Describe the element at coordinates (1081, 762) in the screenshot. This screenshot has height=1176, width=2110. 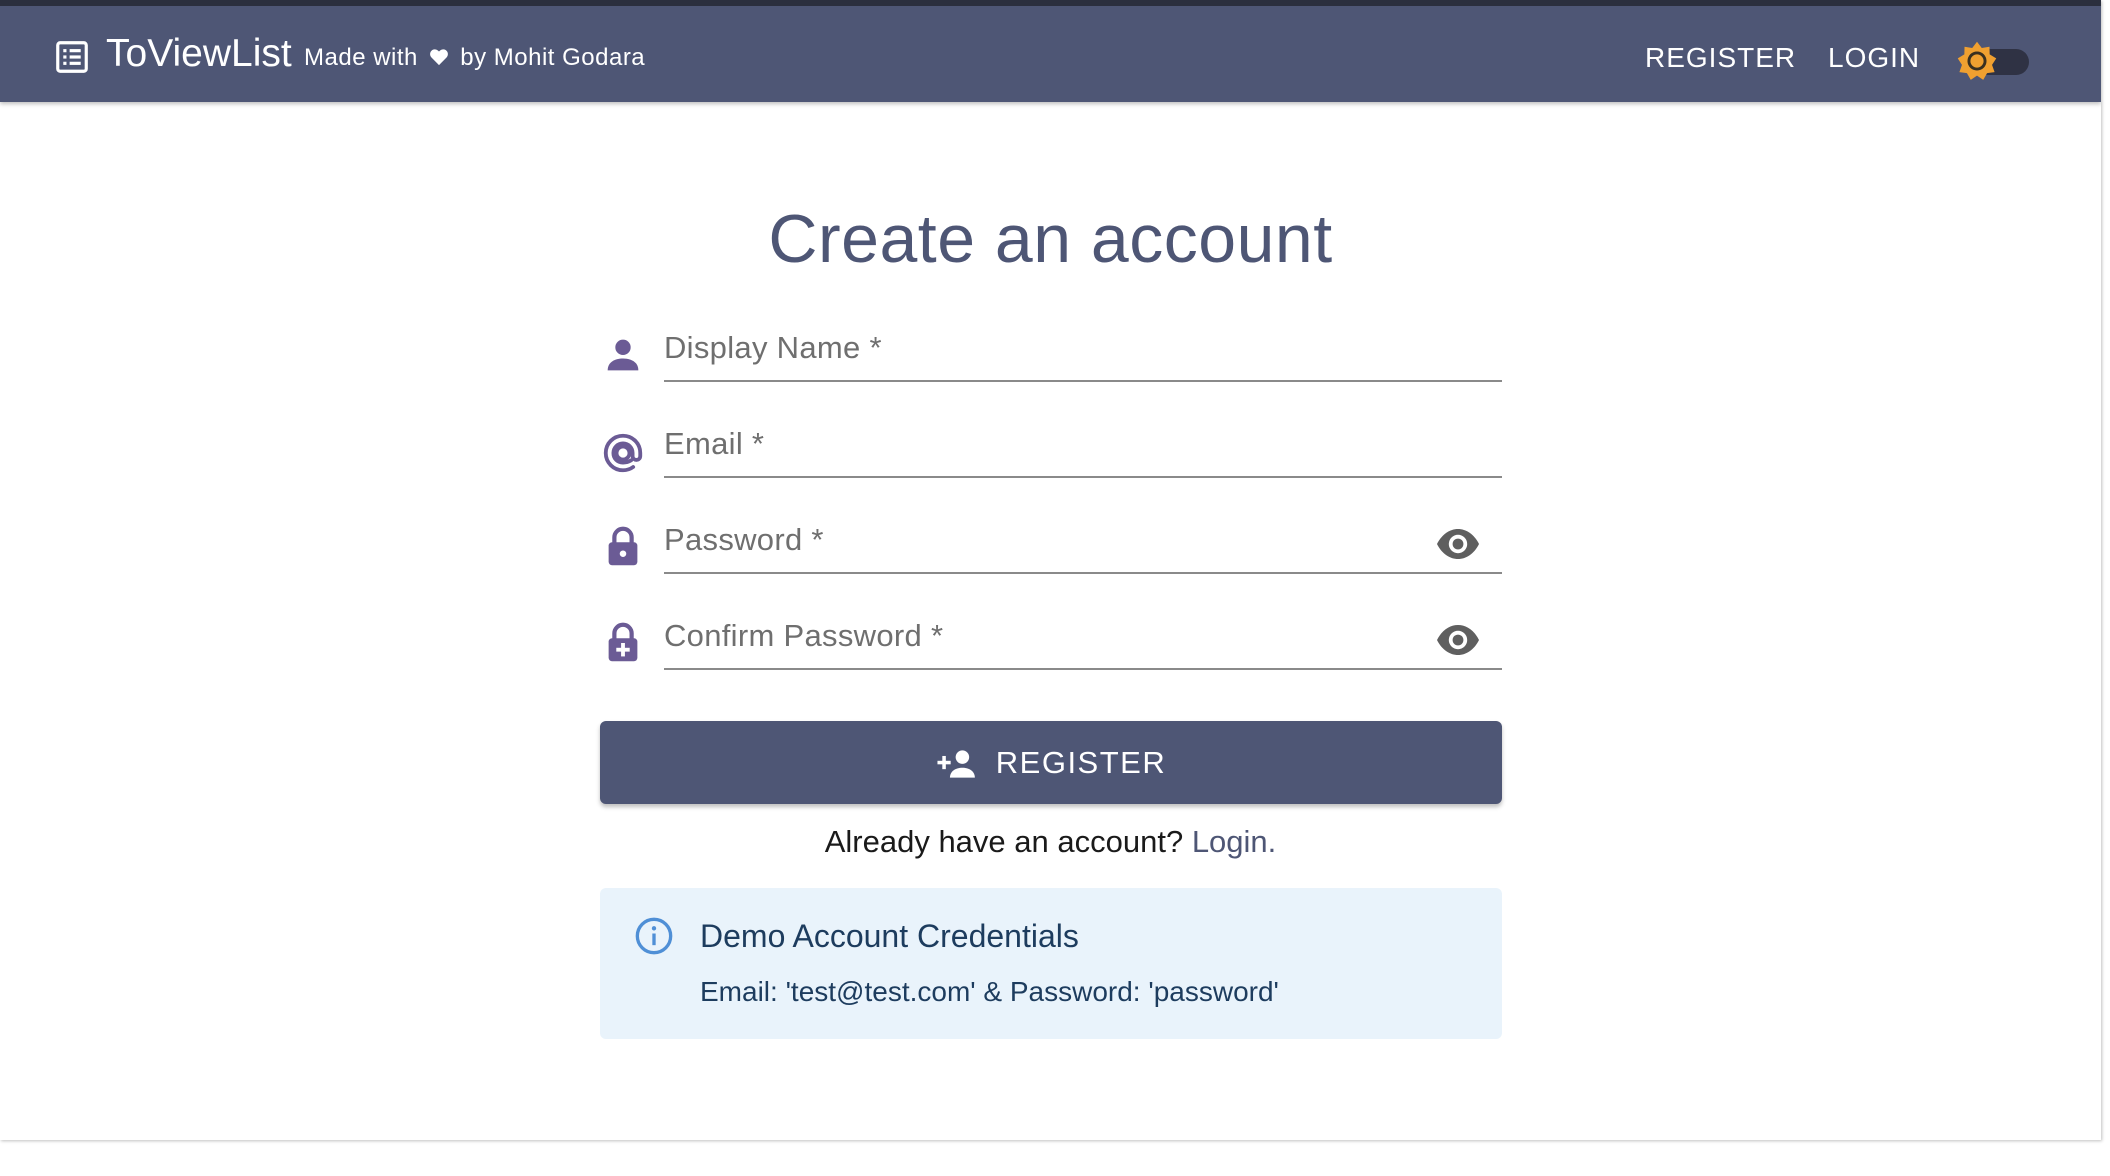
I see `register-button-label: REGISTER` at that location.